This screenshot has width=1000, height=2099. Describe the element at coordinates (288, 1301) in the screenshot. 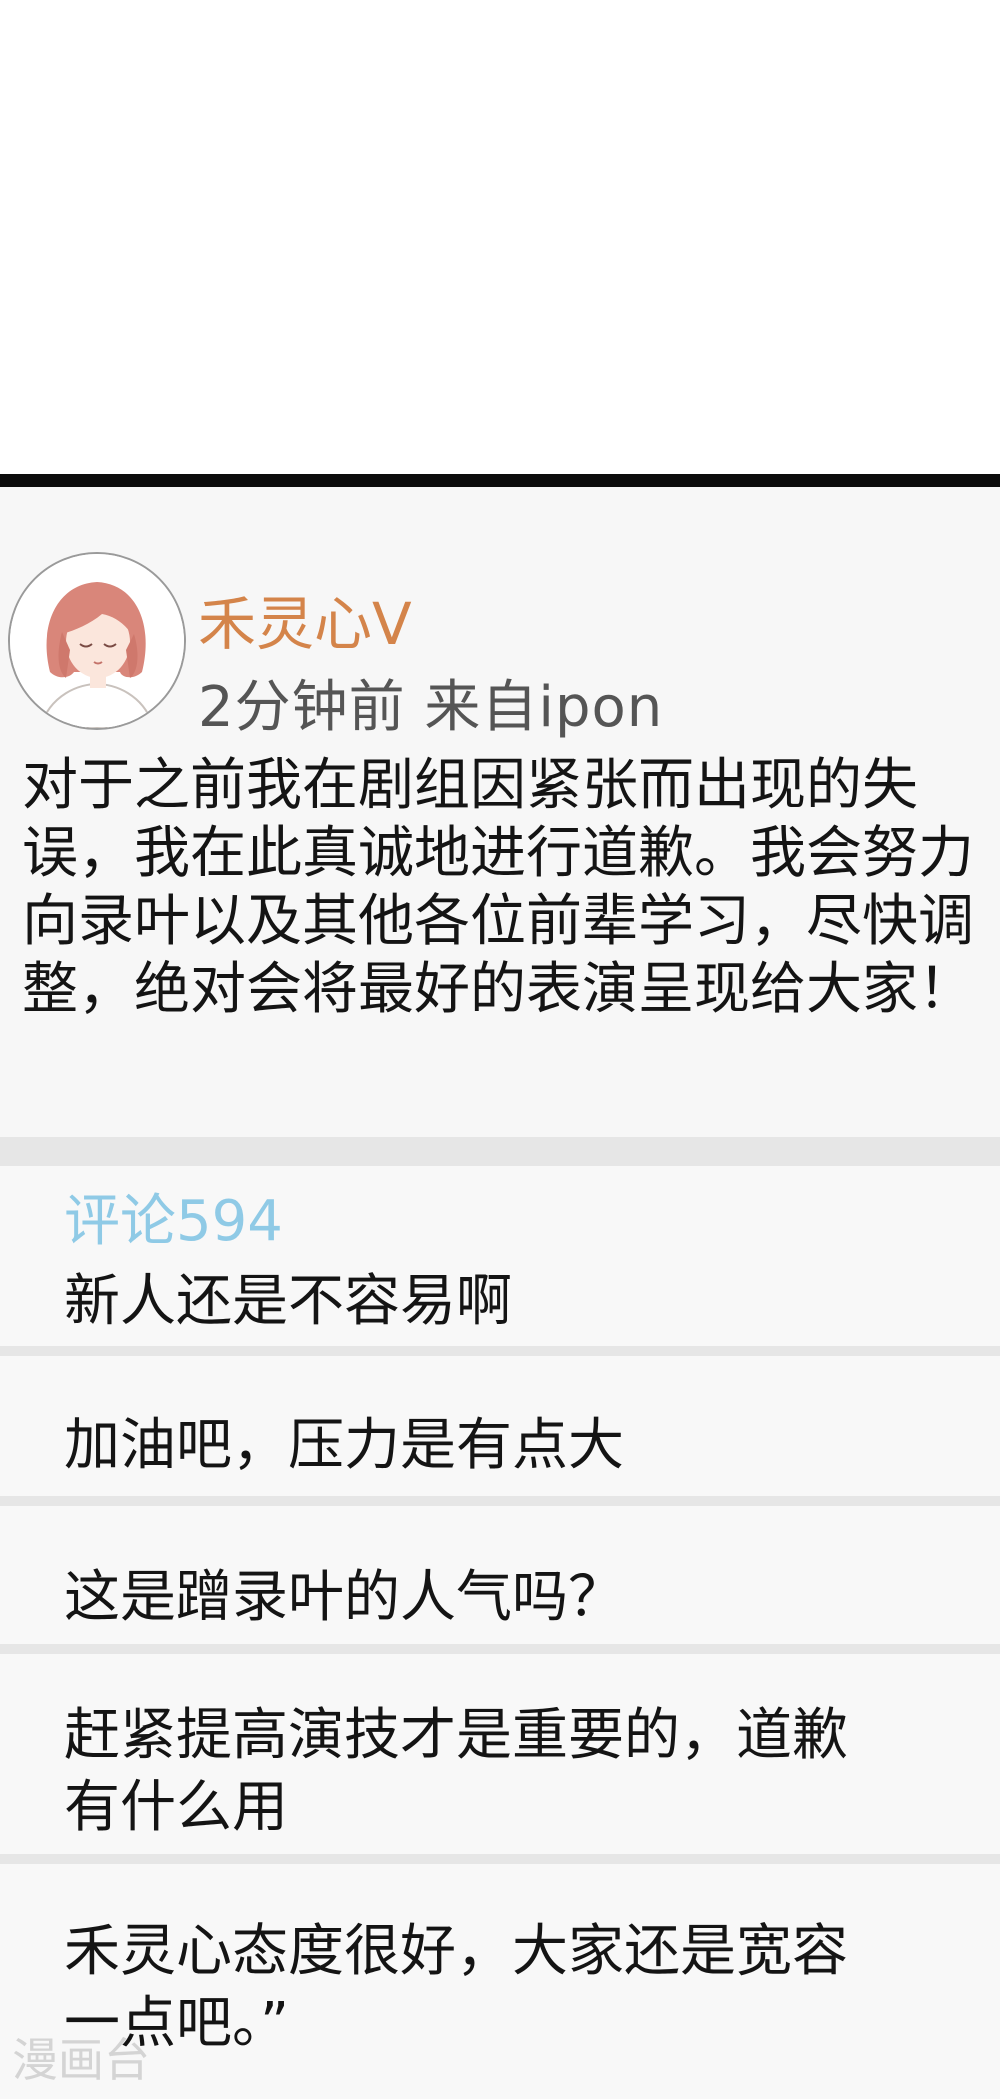

I see `comment-text-1: 新人还是不容易啊` at that location.